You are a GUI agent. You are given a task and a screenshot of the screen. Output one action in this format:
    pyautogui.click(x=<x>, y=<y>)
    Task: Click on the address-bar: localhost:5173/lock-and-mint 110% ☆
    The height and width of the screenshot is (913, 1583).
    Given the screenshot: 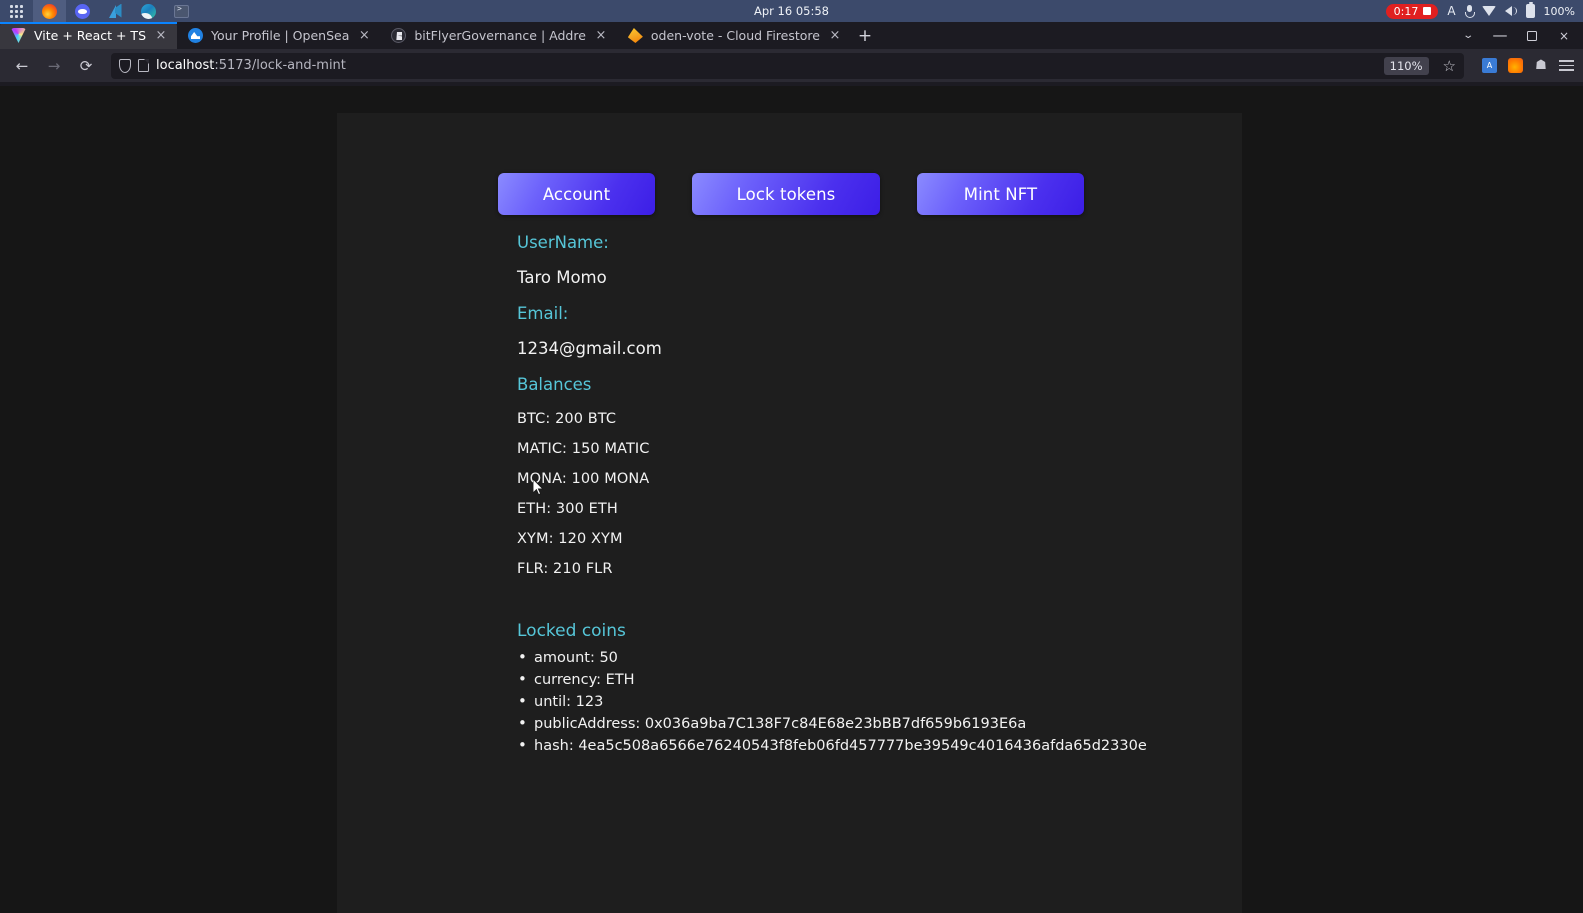 What is the action you would take?
    pyautogui.click(x=787, y=65)
    